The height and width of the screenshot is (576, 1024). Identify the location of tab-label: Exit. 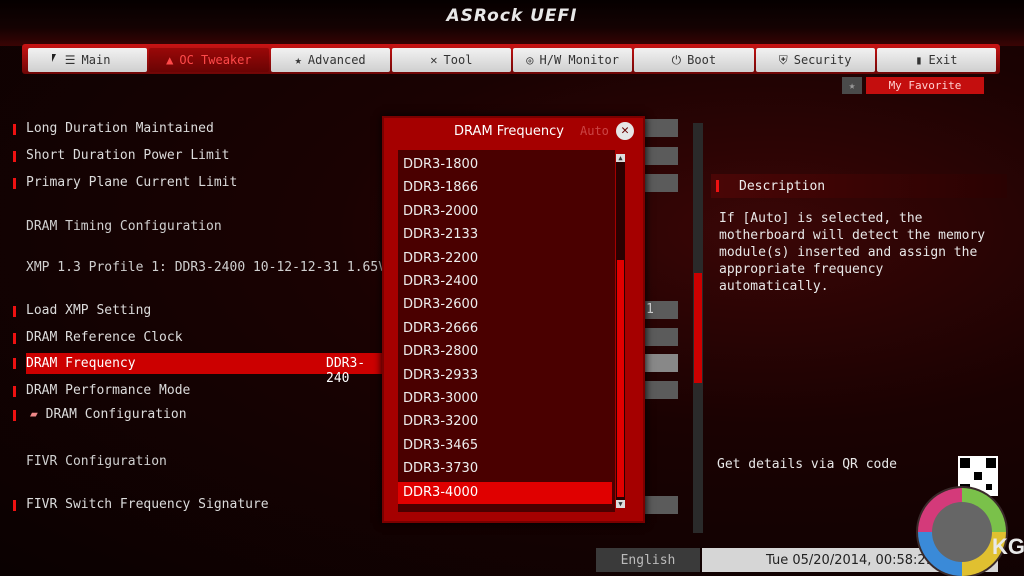
(943, 60).